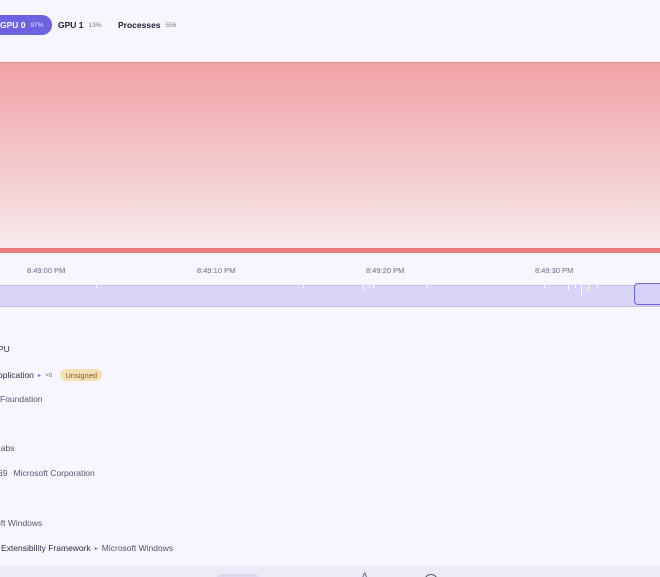 The width and height of the screenshot is (660, 577). I want to click on detail-row-labs: Labs, so click(7, 448).